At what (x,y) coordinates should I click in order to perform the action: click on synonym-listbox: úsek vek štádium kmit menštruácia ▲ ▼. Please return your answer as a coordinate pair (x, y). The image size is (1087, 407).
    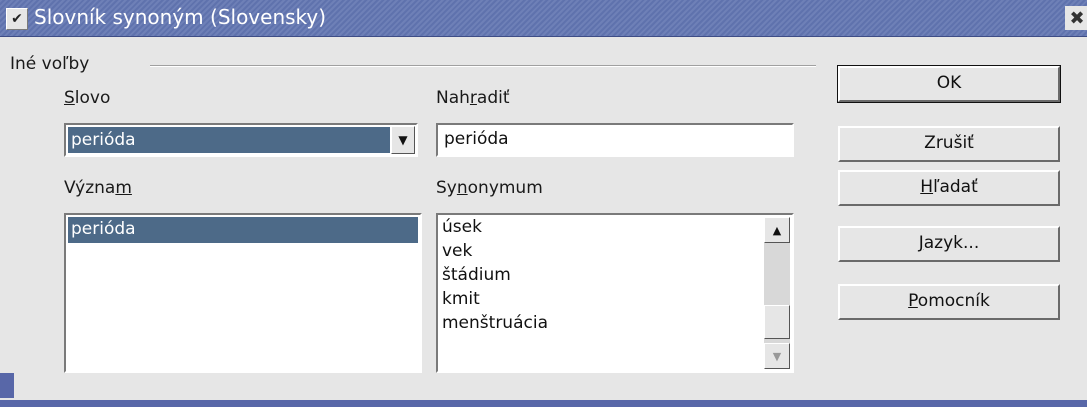
    Looking at the image, I should click on (615, 293).